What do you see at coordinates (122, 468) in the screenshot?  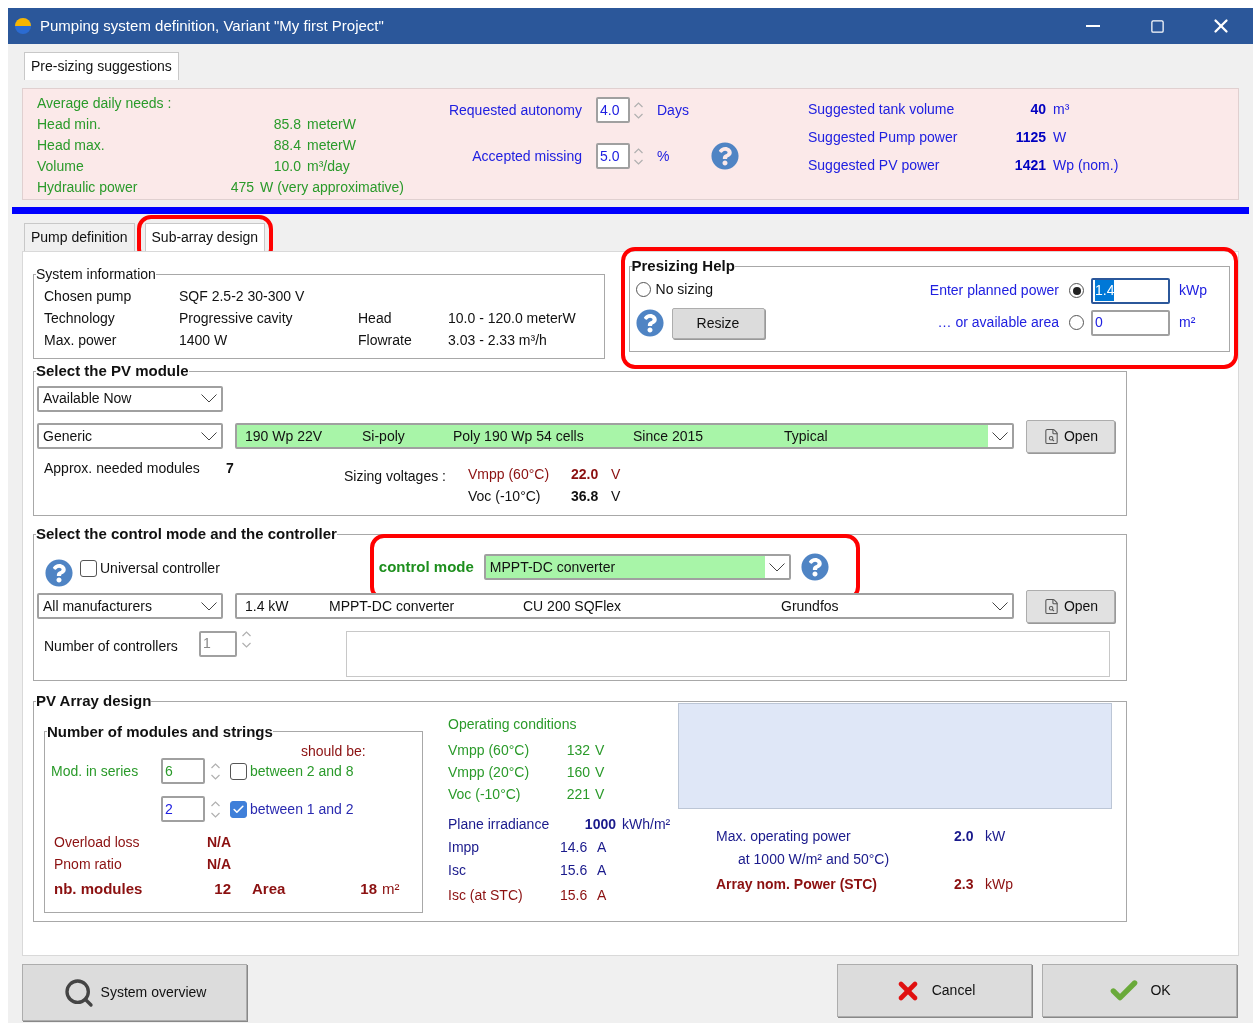 I see `needed-modules-label: Approx. needed modules` at bounding box center [122, 468].